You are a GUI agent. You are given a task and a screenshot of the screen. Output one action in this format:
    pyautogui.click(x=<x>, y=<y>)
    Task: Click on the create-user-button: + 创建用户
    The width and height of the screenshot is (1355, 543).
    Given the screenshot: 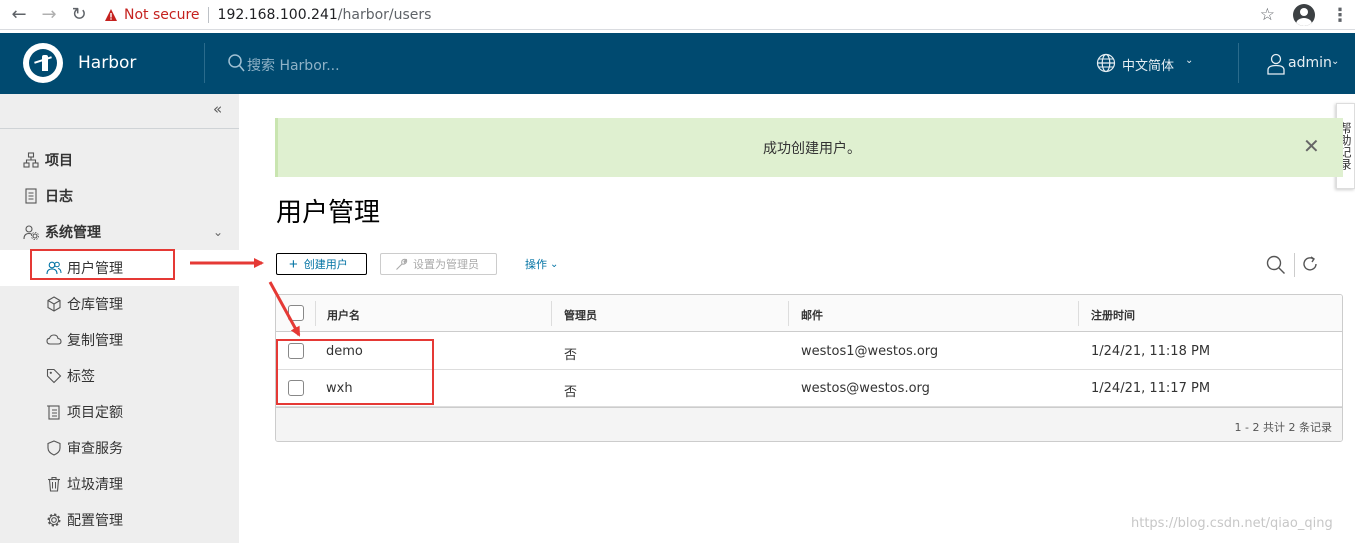 What is the action you would take?
    pyautogui.click(x=321, y=264)
    